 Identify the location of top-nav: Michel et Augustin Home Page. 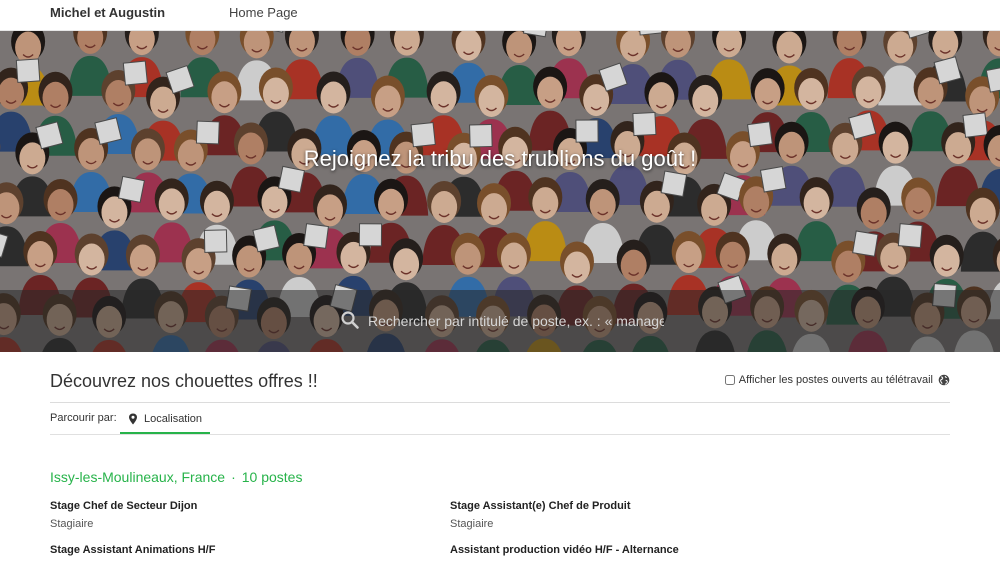
(500, 15).